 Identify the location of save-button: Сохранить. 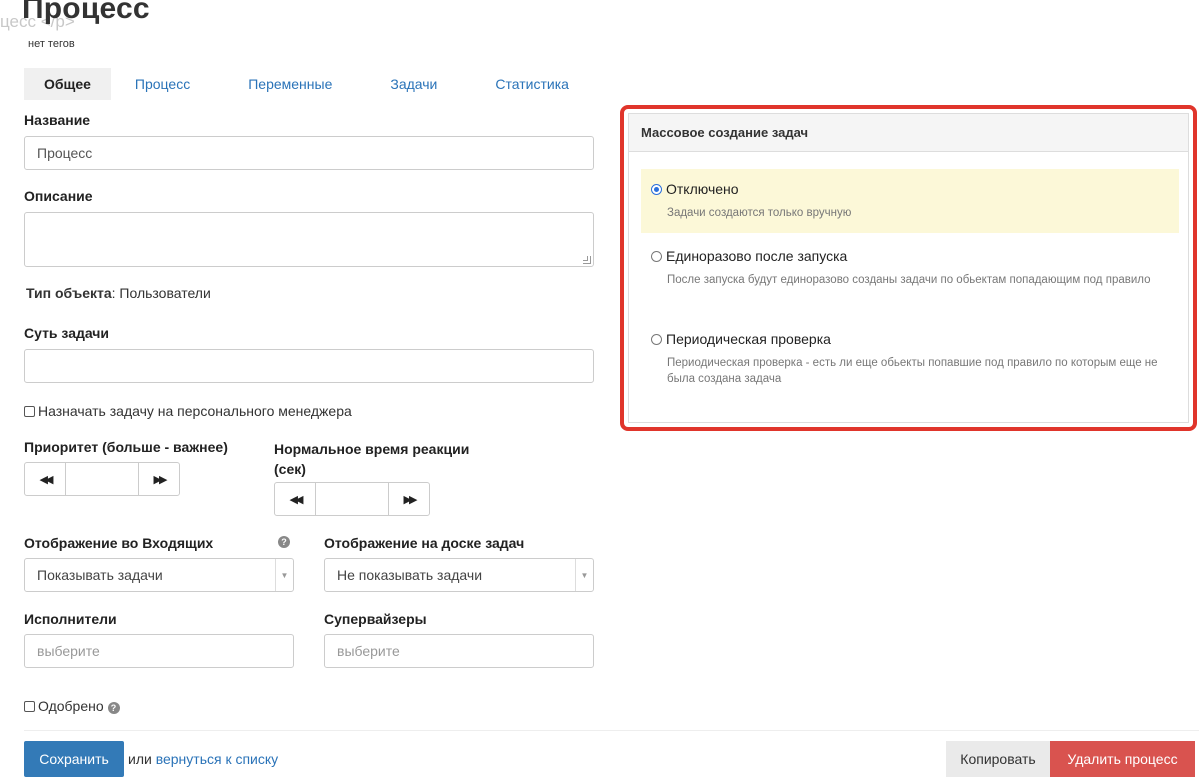
(74, 759).